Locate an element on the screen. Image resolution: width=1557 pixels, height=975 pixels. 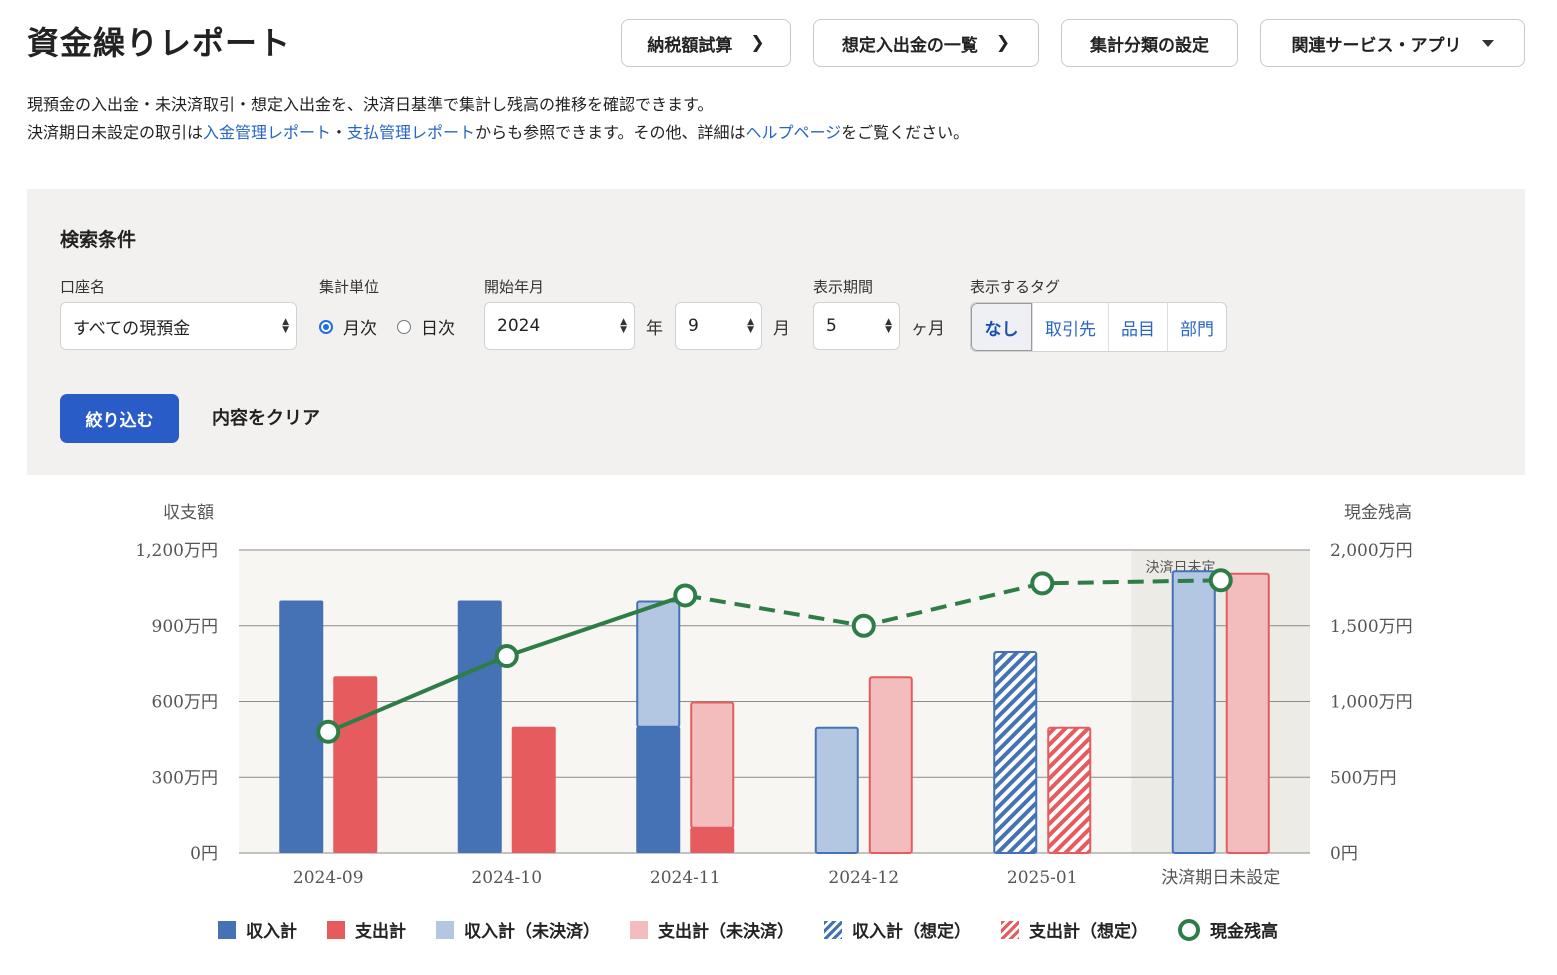
left-axis-title: 収支額 is located at coordinates (188, 513).